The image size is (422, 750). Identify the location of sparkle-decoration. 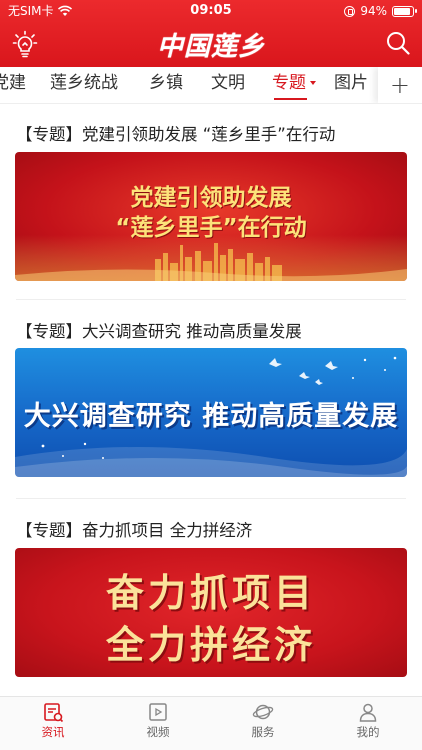
(72, 450).